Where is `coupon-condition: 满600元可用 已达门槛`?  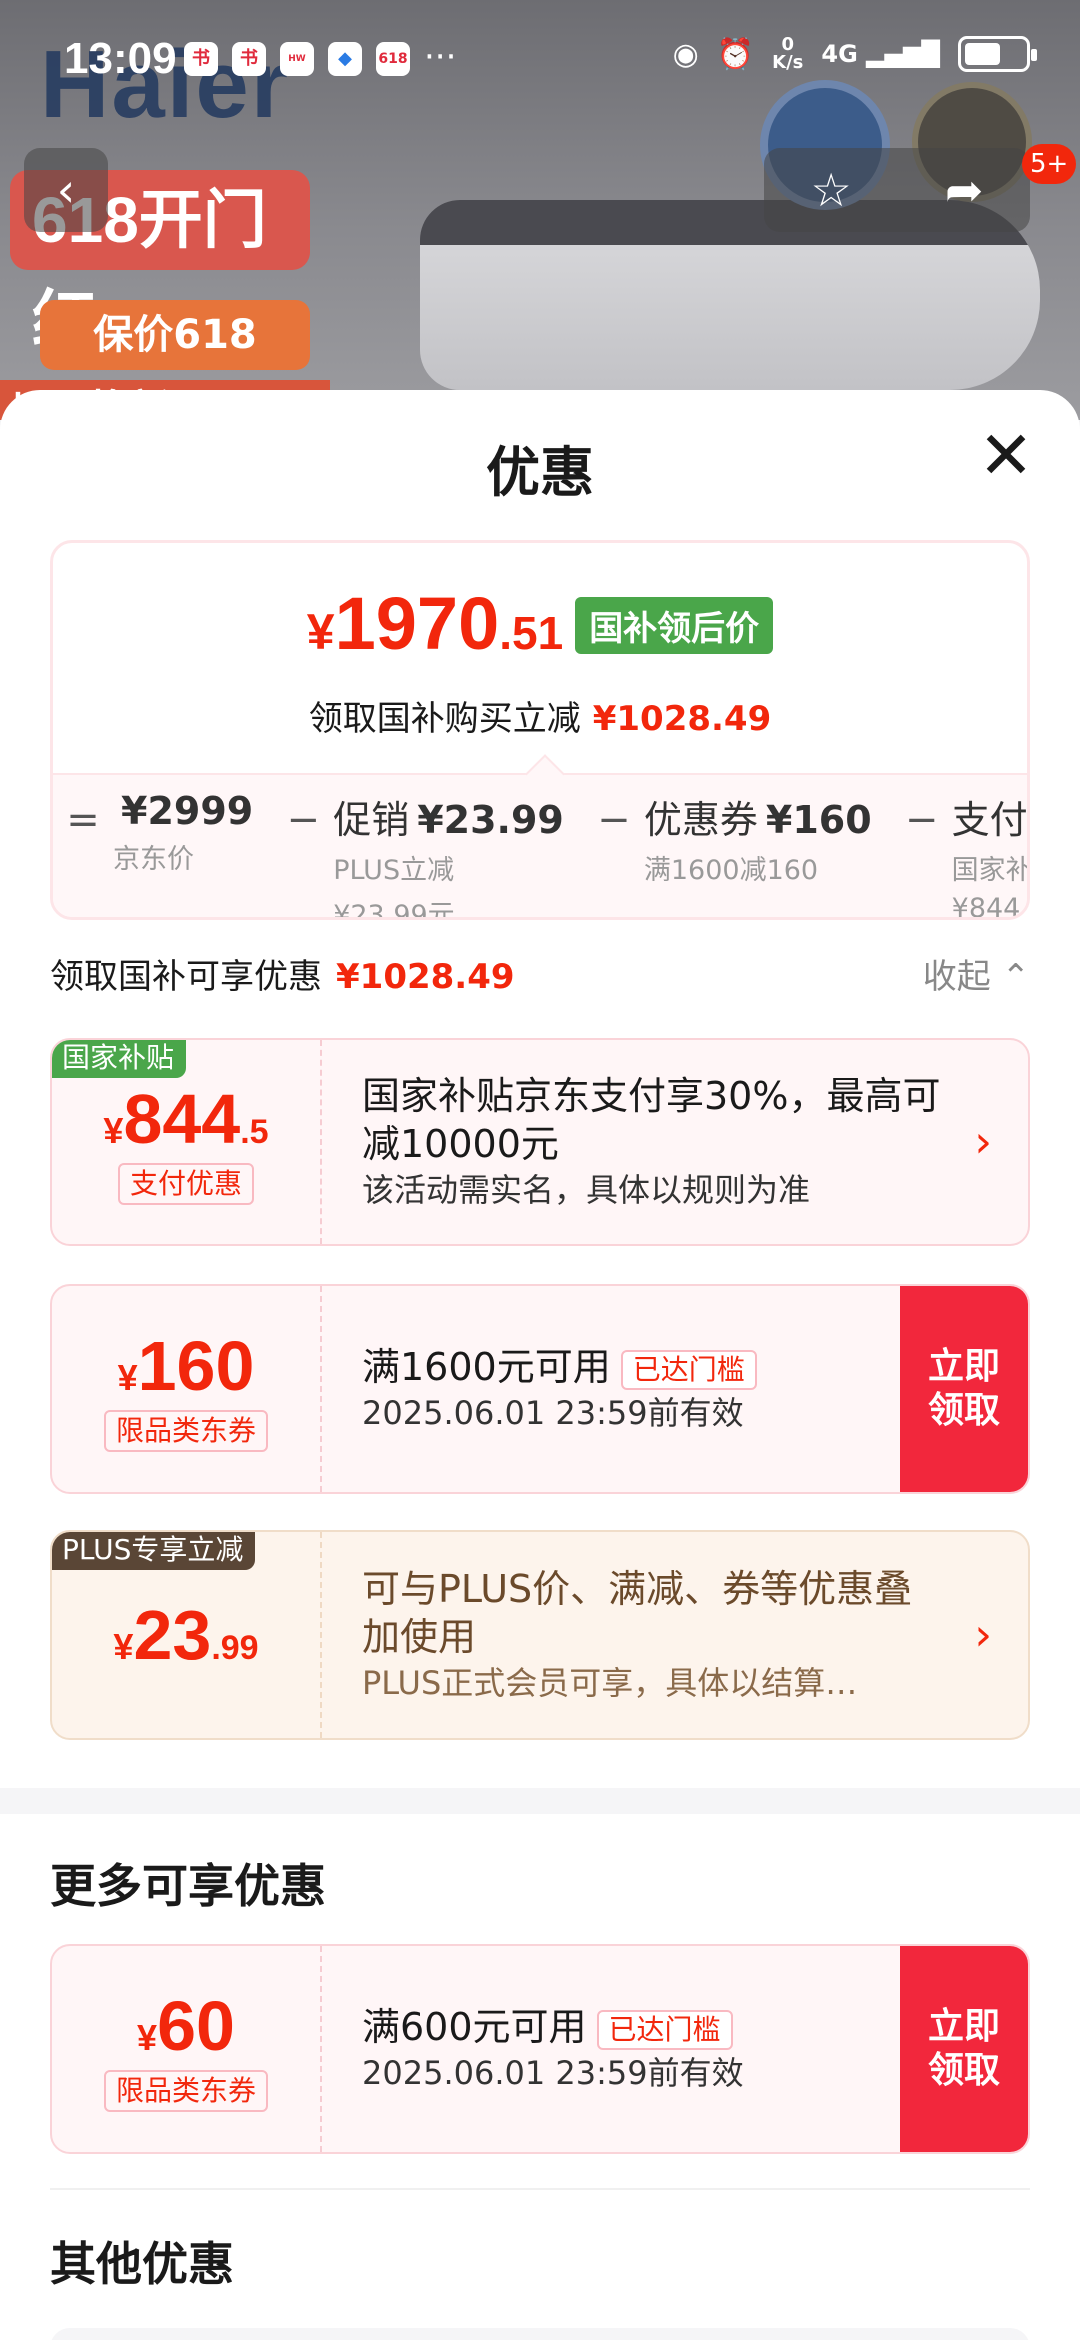
coupon-condition: 满600元可用 已达门槛 is located at coordinates (630, 2027).